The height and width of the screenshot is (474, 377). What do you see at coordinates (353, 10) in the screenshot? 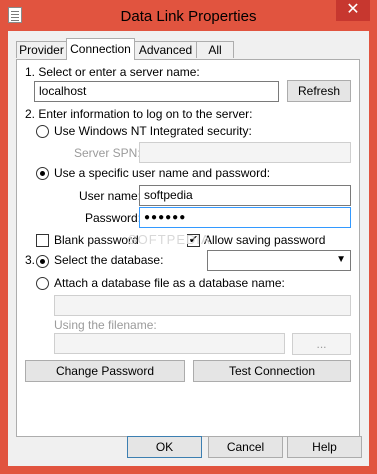
I see `close-button: ✕` at bounding box center [353, 10].